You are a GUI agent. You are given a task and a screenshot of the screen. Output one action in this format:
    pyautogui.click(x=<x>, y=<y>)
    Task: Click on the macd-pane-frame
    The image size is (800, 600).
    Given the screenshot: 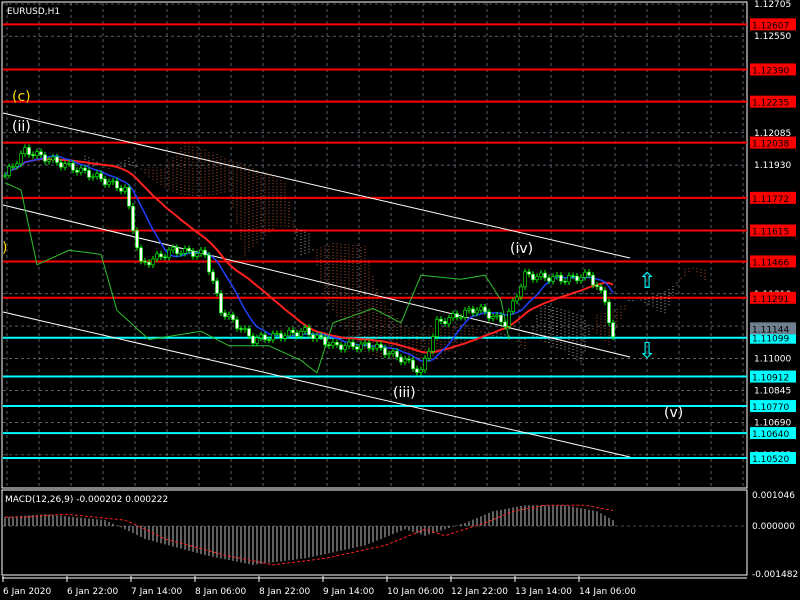 What is the action you would take?
    pyautogui.click(x=374, y=532)
    